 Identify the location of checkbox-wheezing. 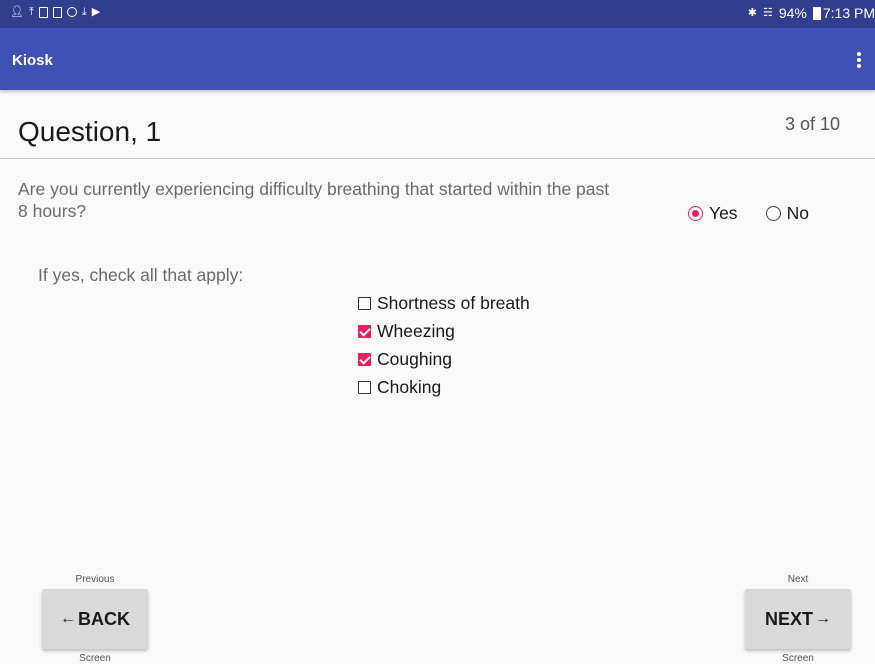
(364, 331).